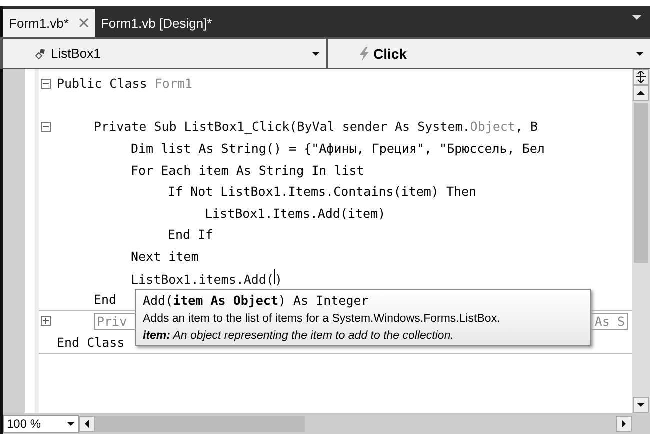 The height and width of the screenshot is (434, 650). What do you see at coordinates (91, 342) in the screenshot?
I see `code-line: End Class` at bounding box center [91, 342].